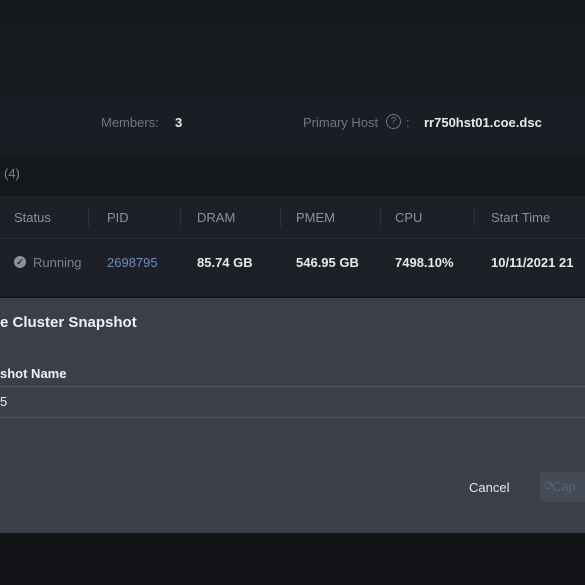  I want to click on primary-host-label: Primary Host, so click(341, 122).